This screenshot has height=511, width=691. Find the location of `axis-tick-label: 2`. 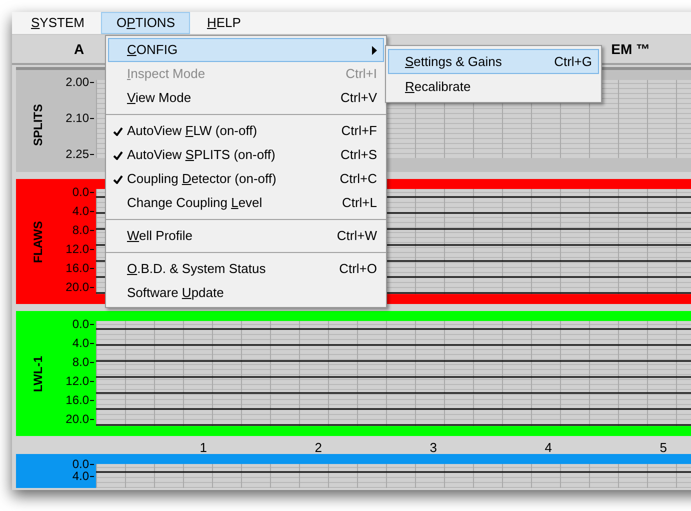

axis-tick-label: 2 is located at coordinates (318, 447).